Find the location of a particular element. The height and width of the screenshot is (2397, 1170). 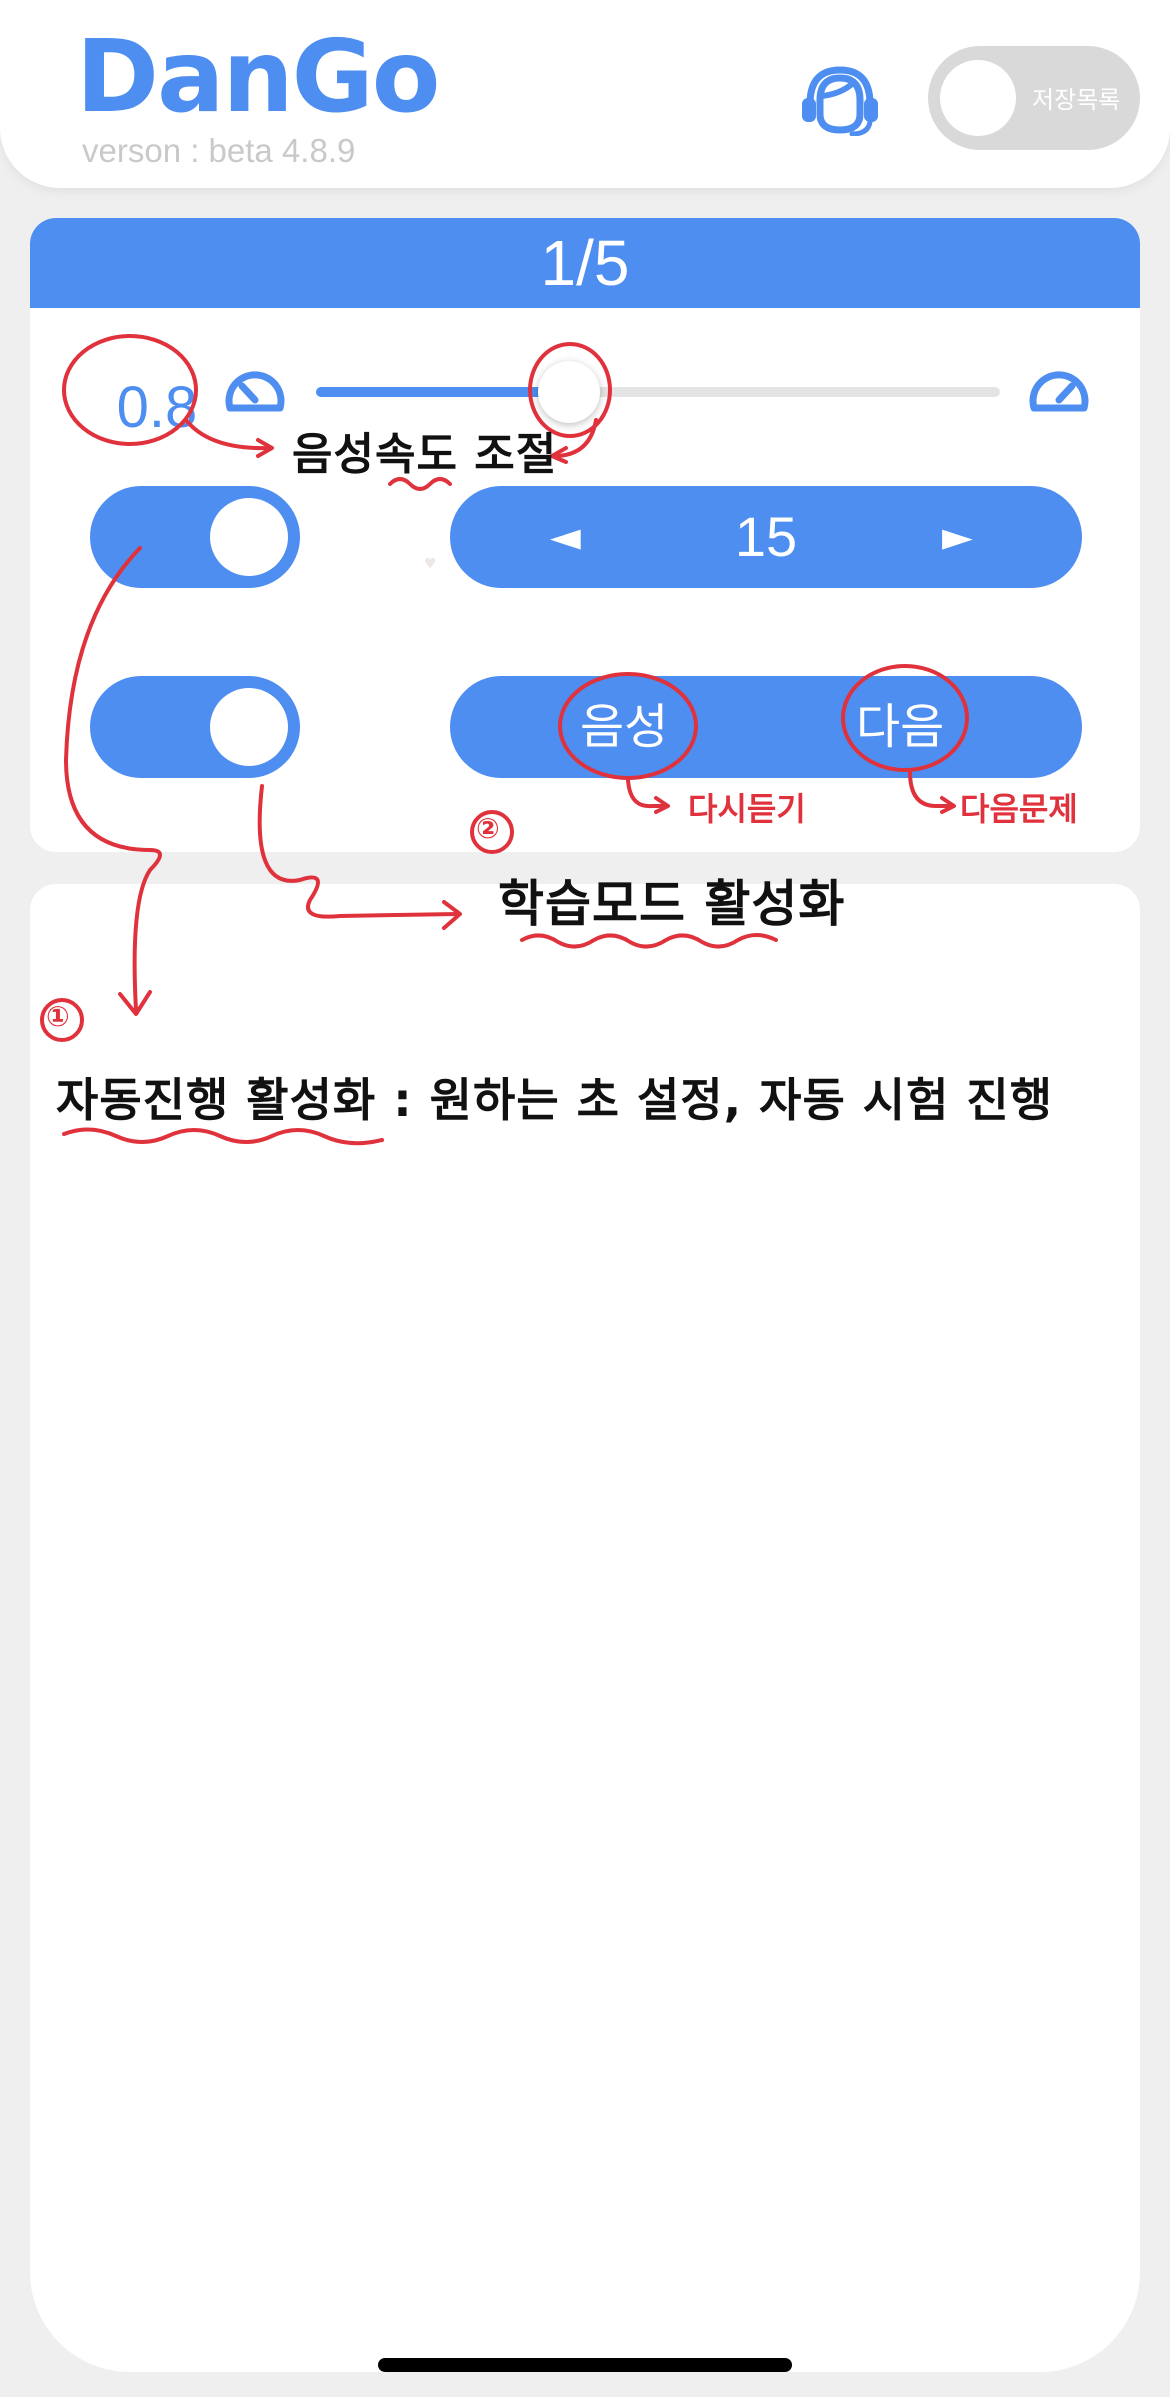

replay-annotation: 다시듣기 is located at coordinates (747, 809).